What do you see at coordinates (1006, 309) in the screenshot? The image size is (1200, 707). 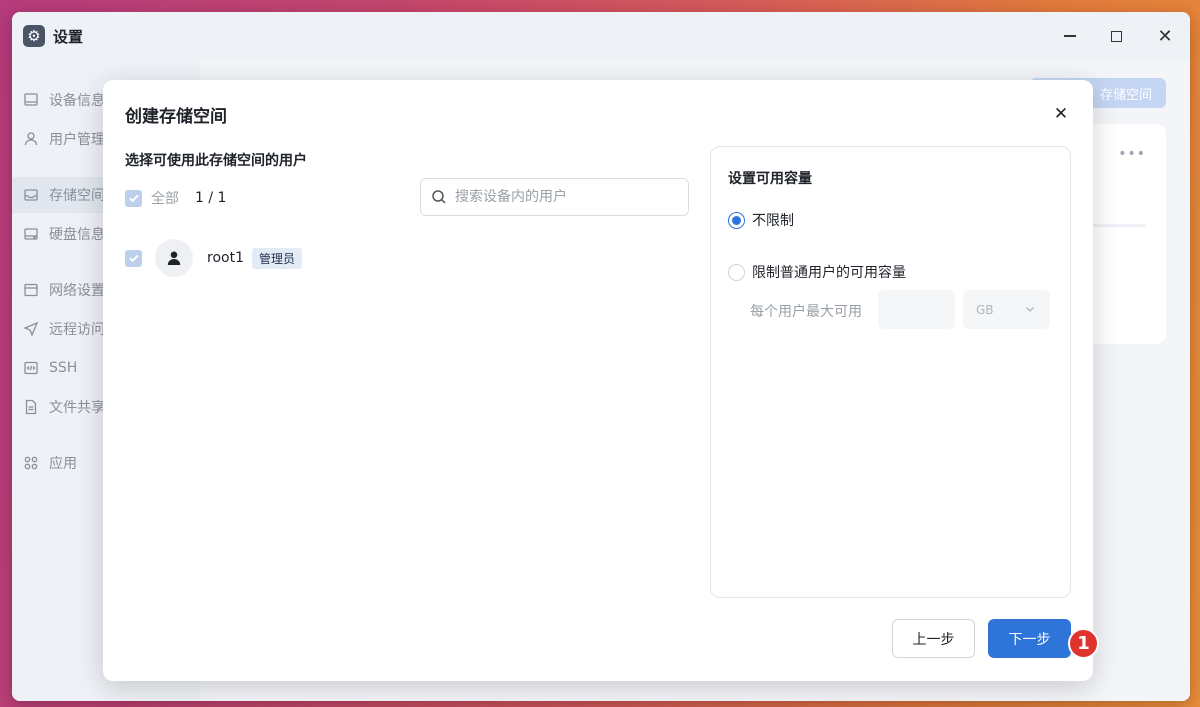 I see `unit-select: GB` at bounding box center [1006, 309].